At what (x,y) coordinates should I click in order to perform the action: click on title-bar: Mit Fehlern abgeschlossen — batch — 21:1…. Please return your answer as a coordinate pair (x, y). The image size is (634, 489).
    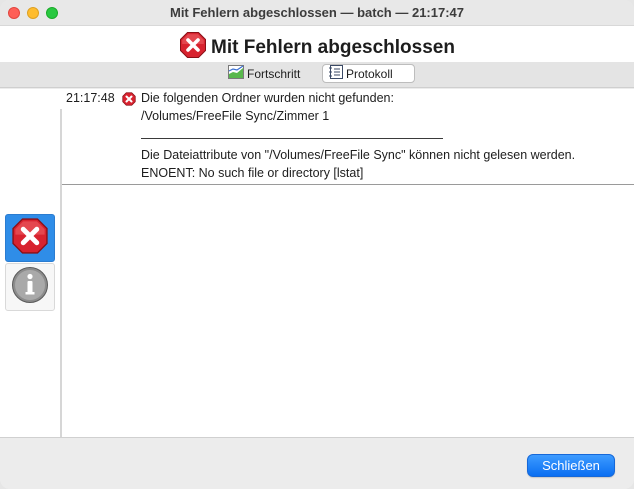
    Looking at the image, I should click on (317, 13).